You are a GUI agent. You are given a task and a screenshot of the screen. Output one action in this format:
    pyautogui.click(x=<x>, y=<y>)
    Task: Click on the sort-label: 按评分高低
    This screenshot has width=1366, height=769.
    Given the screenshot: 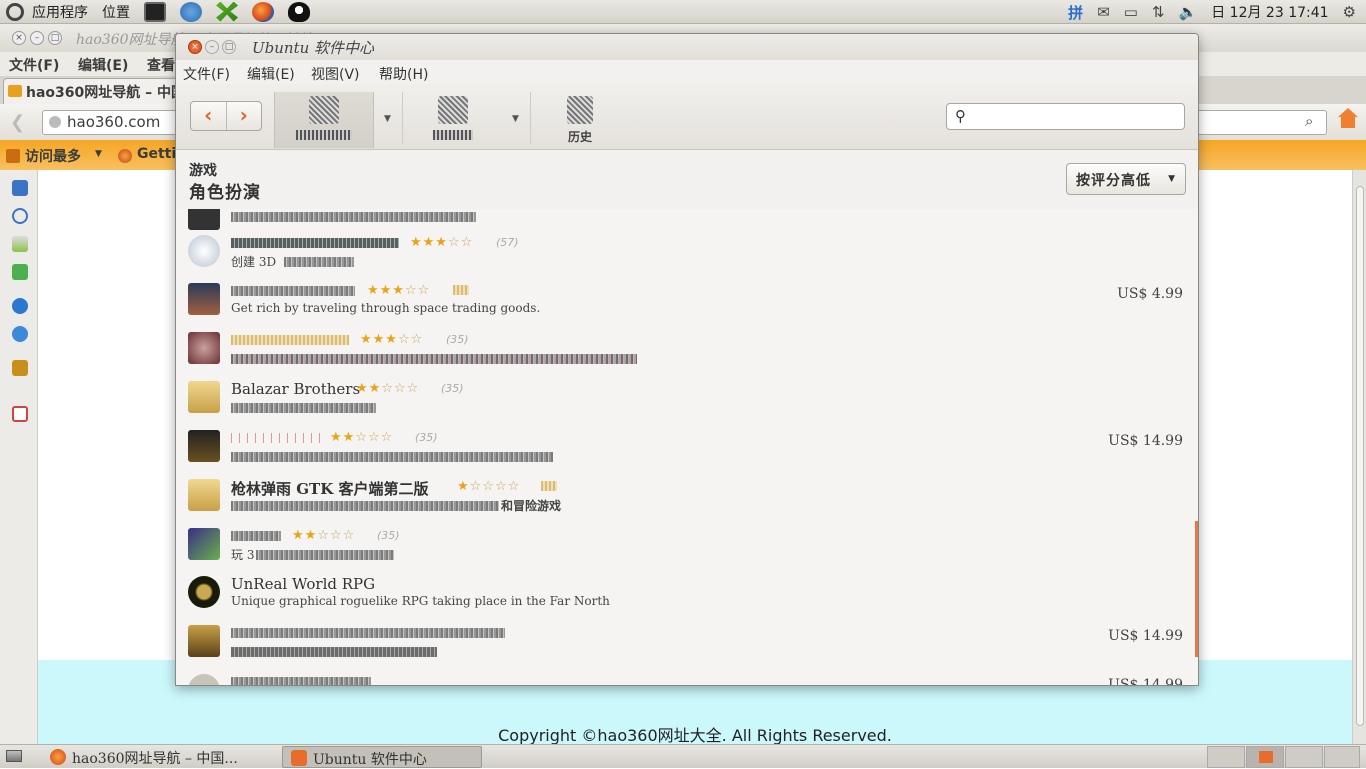 What is the action you would take?
    pyautogui.click(x=1113, y=181)
    